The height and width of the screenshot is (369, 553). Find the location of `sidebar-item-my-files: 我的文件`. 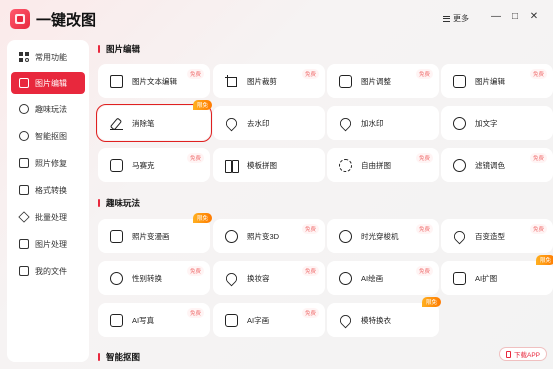

sidebar-item-my-files: 我的文件 is located at coordinates (48, 271).